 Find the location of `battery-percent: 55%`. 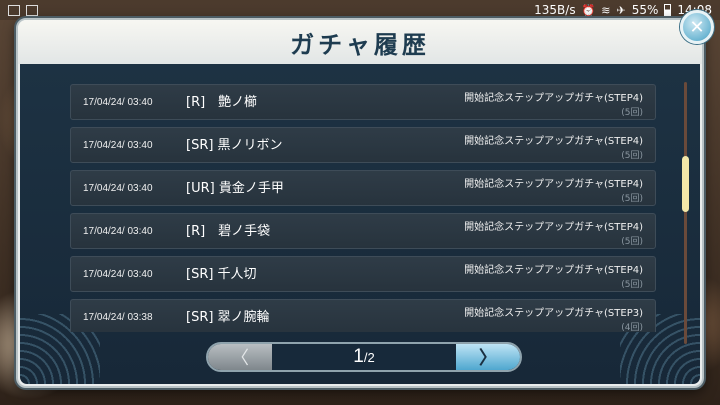

battery-percent: 55% is located at coordinates (645, 10).